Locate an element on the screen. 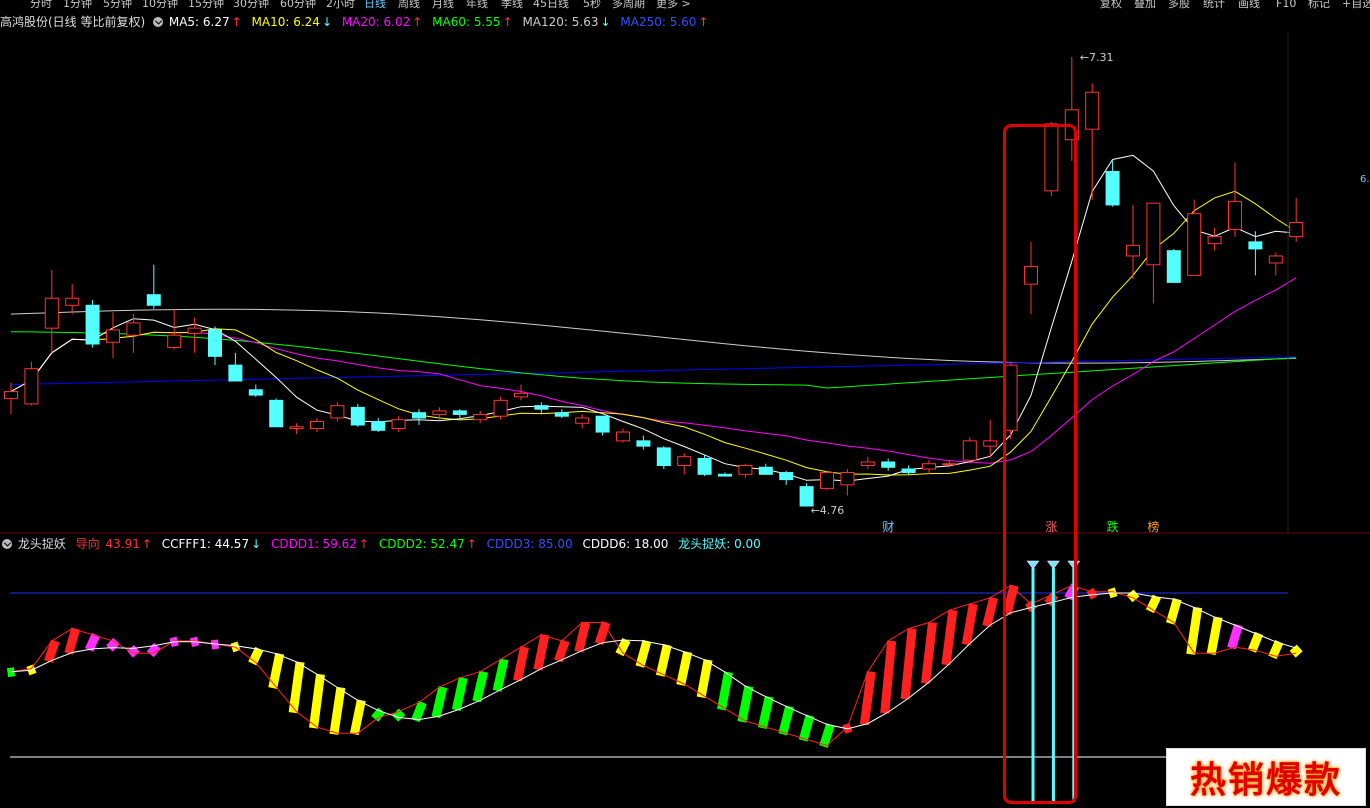  timeframe-tab: 更多 > is located at coordinates (673, 4).